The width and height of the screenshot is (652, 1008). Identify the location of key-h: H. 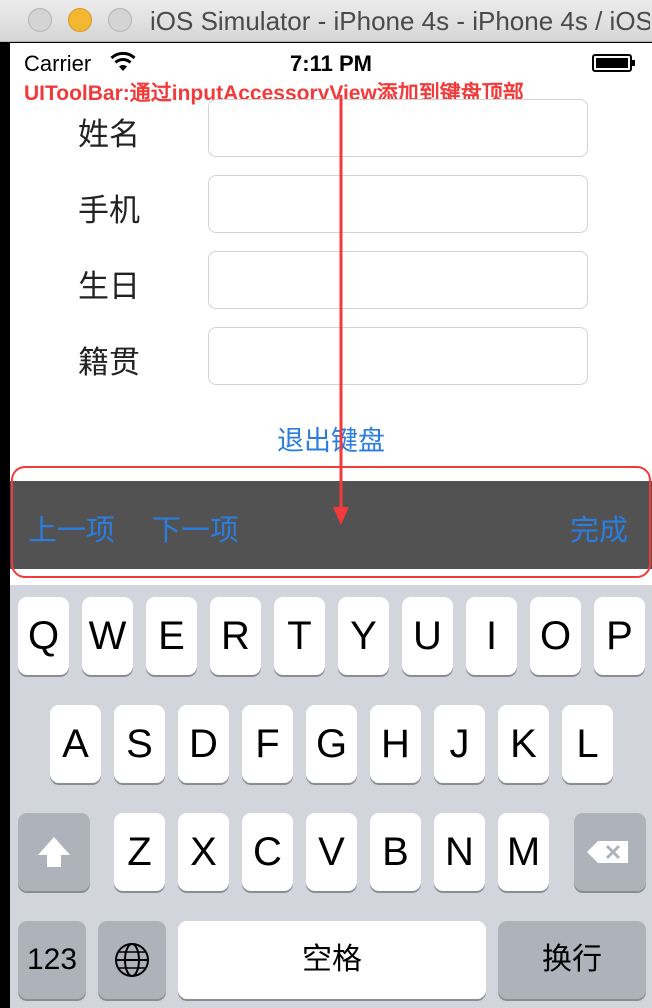
(395, 744).